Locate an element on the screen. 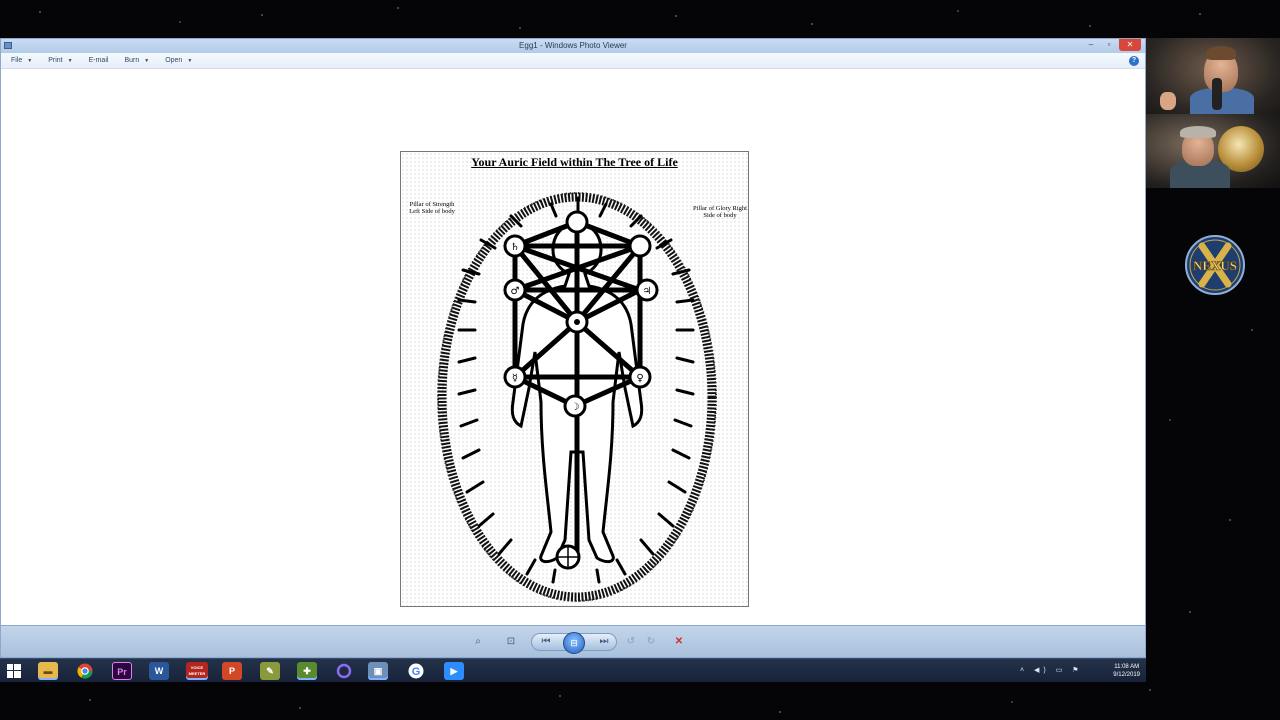 The image size is (1280, 720). menu-file: File ▼ is located at coordinates (21, 60).